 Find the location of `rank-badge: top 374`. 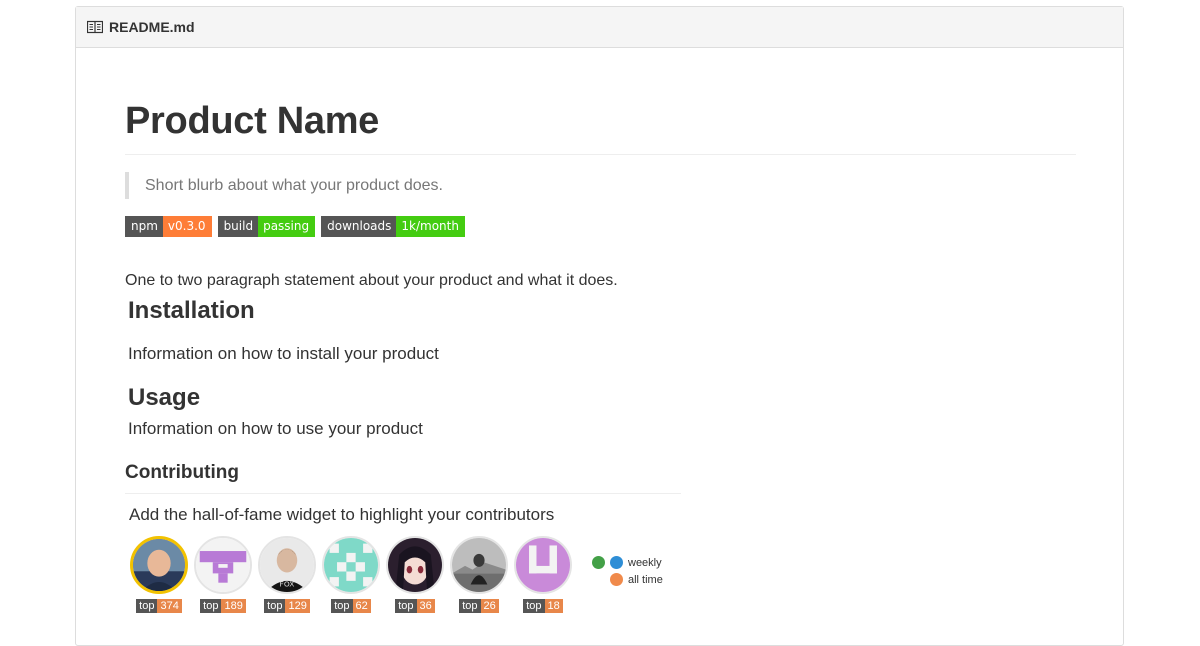

rank-badge: top 374 is located at coordinates (159, 606).